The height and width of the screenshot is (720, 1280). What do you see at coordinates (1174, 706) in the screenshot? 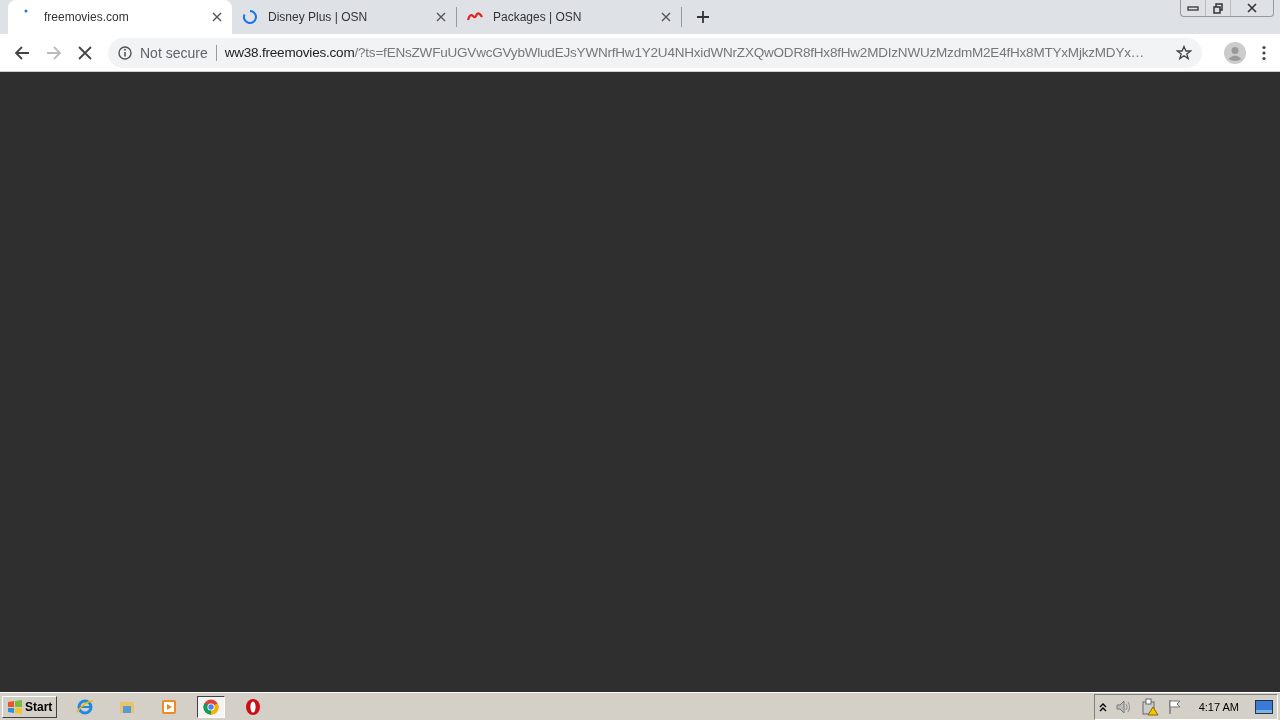
I see `flag-icon` at bounding box center [1174, 706].